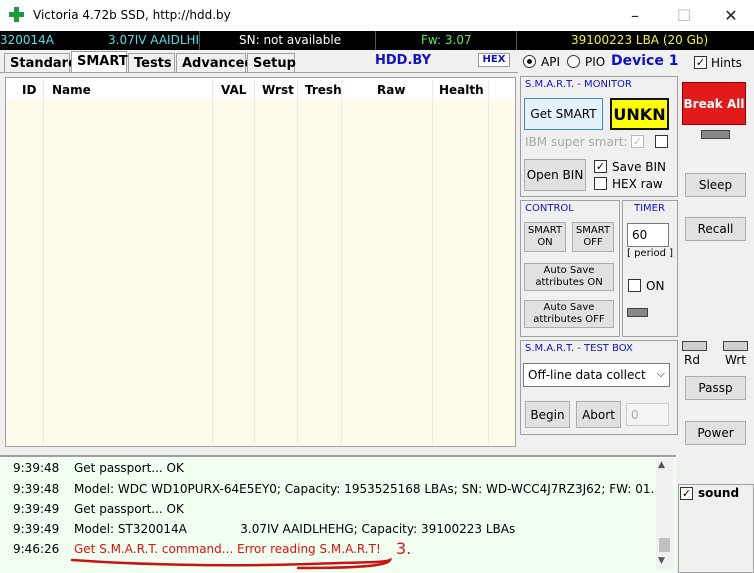 This screenshot has width=754, height=573. Describe the element at coordinates (271, 62) in the screenshot. I see `tab-setup: Setup` at that location.